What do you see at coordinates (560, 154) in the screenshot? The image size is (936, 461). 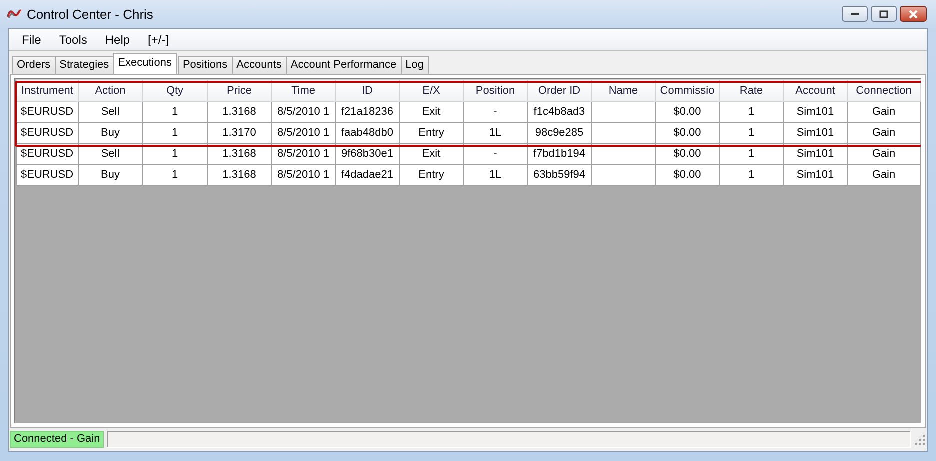 I see `table-cell: f7bd1b194` at bounding box center [560, 154].